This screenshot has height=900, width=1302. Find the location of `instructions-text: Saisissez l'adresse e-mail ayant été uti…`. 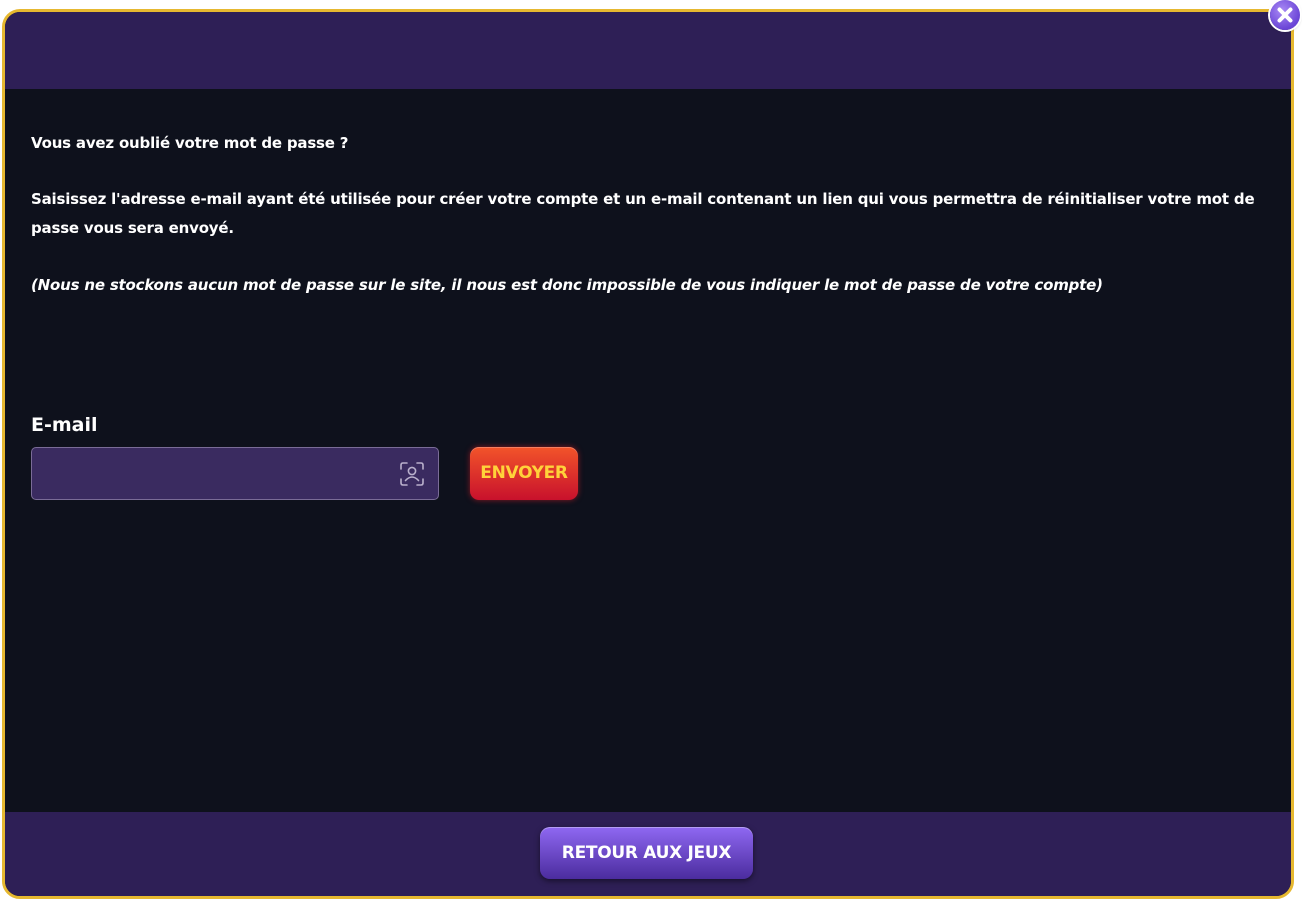

instructions-text: Saisissez l'adresse e-mail ayant été uti… is located at coordinates (643, 213).